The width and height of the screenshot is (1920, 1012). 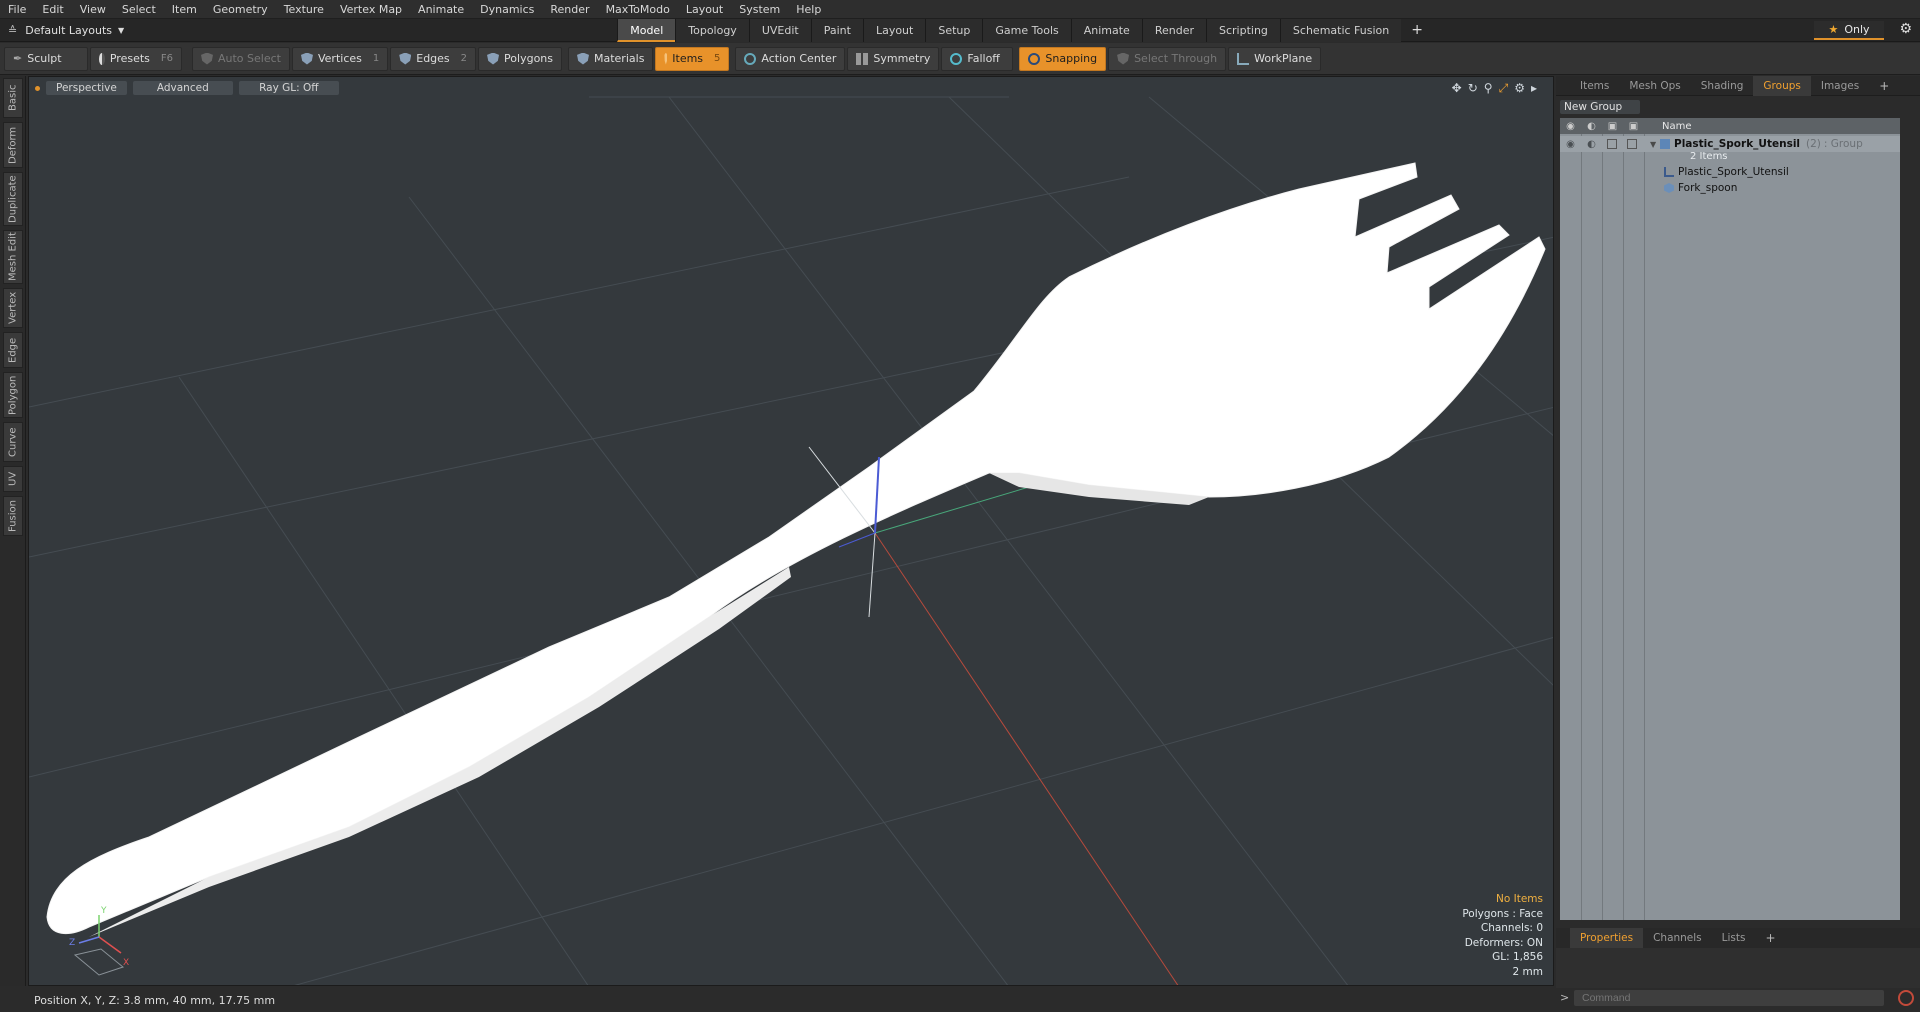 I want to click on select-through-label: Select Through, so click(x=1176, y=58).